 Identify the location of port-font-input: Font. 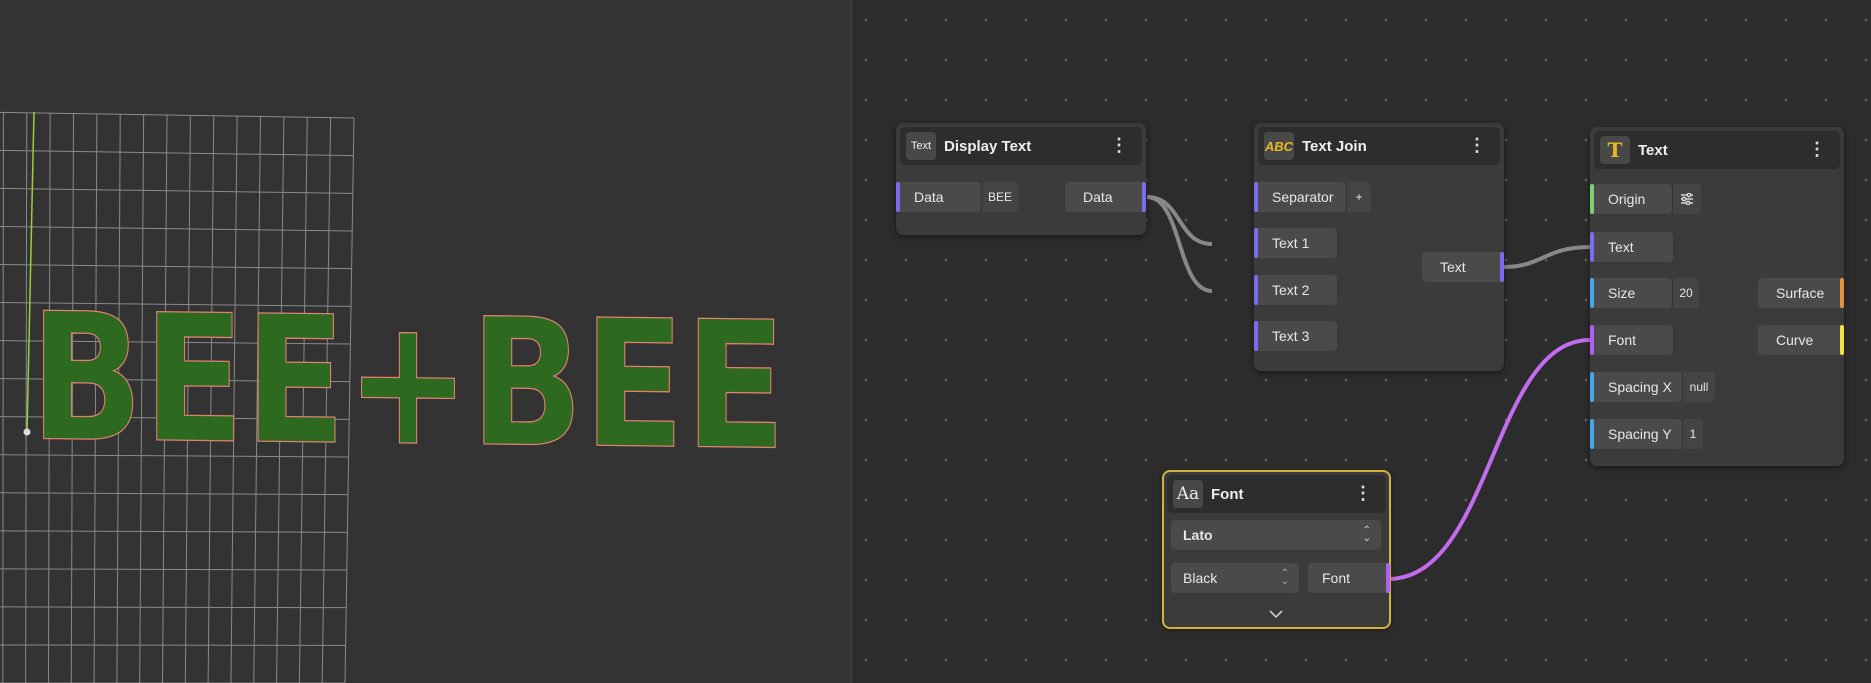
(1631, 340).